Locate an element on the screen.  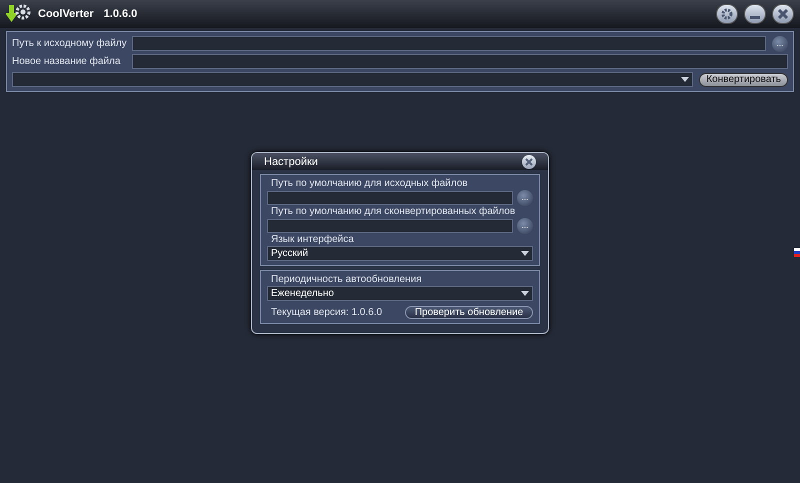
settings-button is located at coordinates (727, 14).